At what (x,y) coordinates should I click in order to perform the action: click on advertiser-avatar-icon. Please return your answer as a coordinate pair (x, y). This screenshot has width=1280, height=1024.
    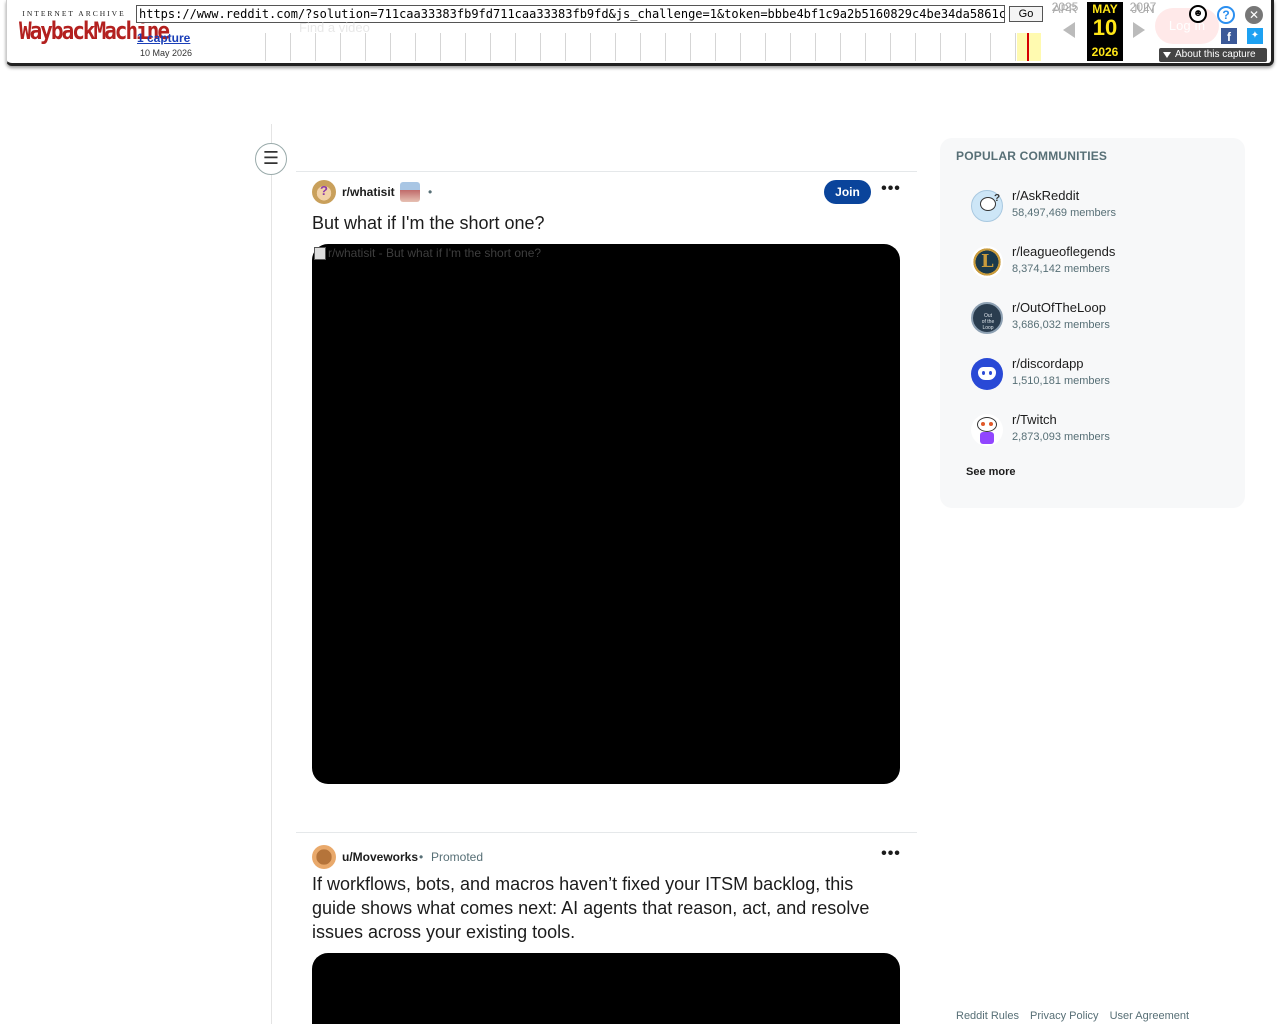
    Looking at the image, I should click on (324, 857).